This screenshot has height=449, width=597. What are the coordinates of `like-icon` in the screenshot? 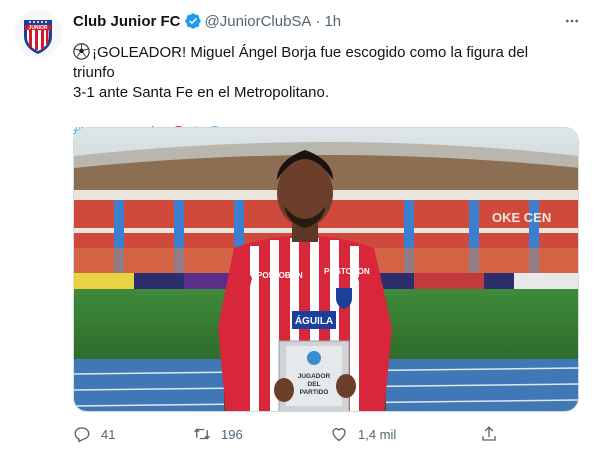 It's located at (339, 435).